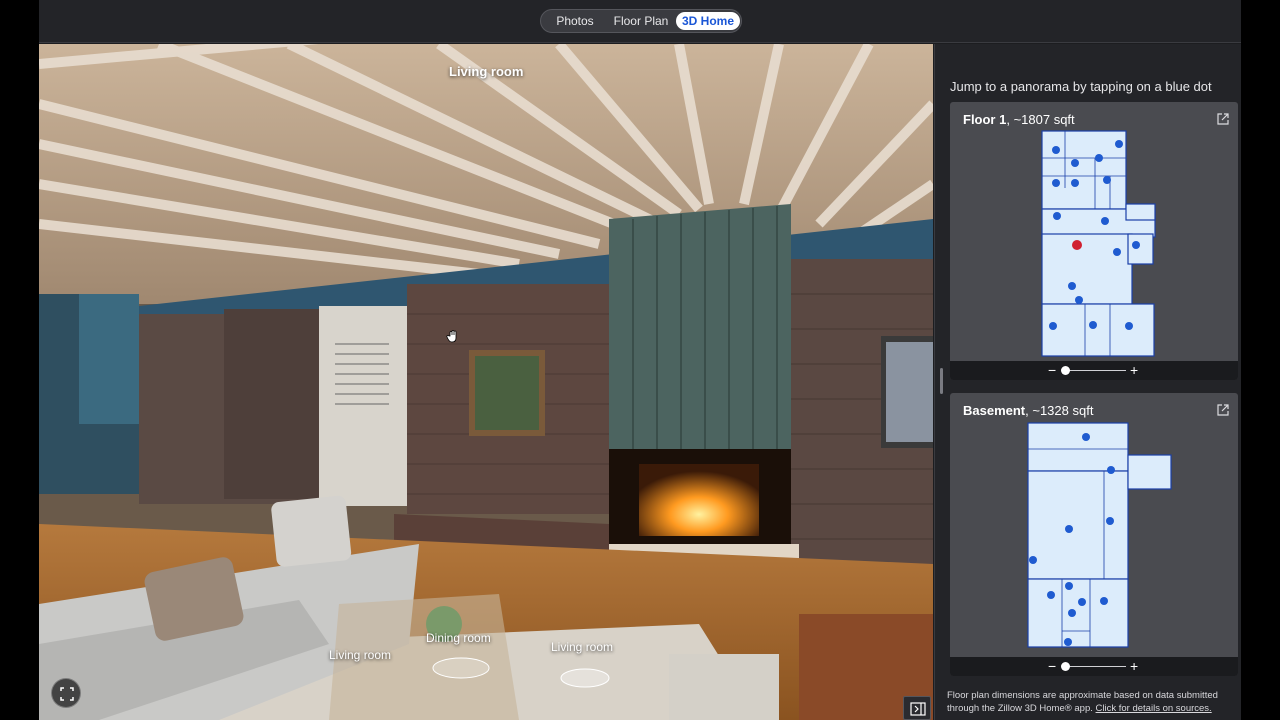 This screenshot has height=720, width=1280. Describe the element at coordinates (1040, 119) in the screenshot. I see `floor-area: , ~1807 sqft` at that location.